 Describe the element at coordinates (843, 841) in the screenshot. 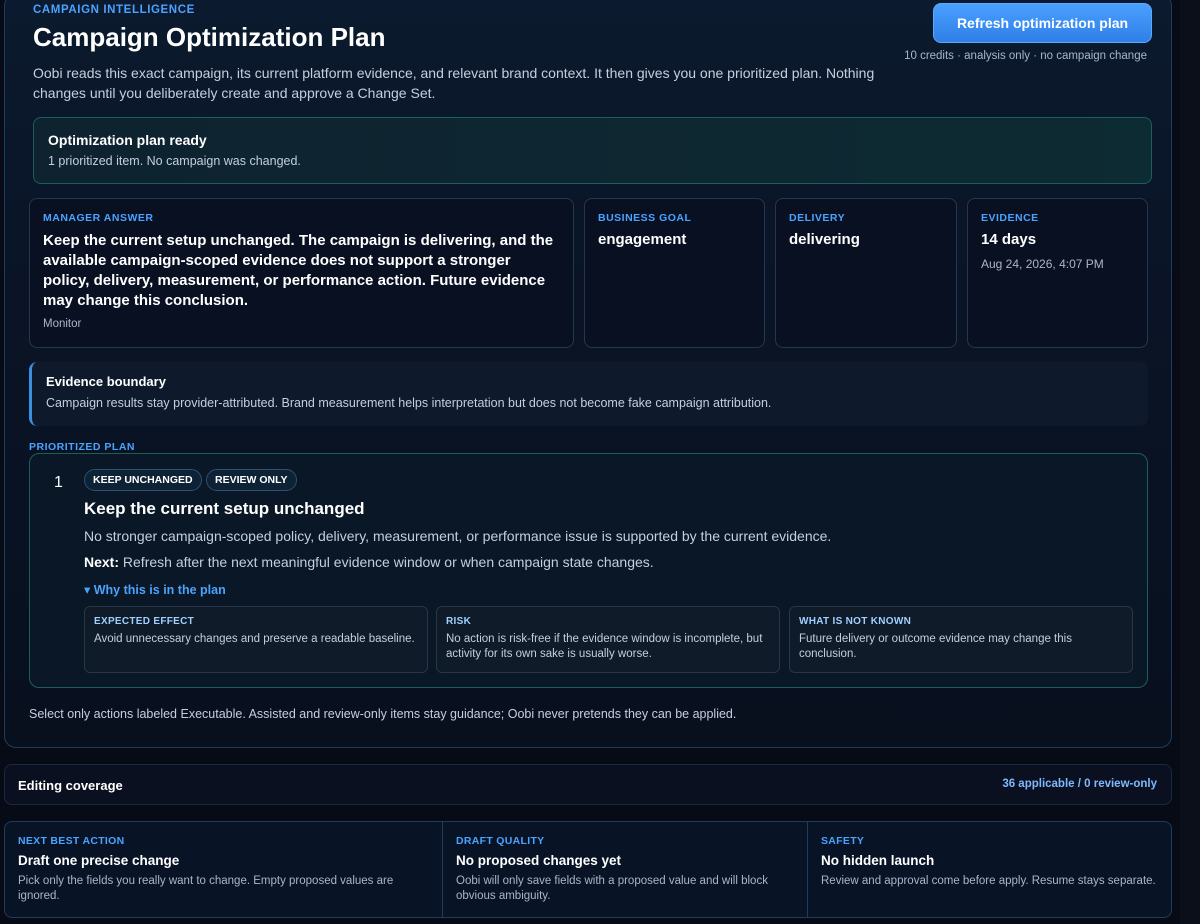

I see `safety-label: SAFETY` at that location.